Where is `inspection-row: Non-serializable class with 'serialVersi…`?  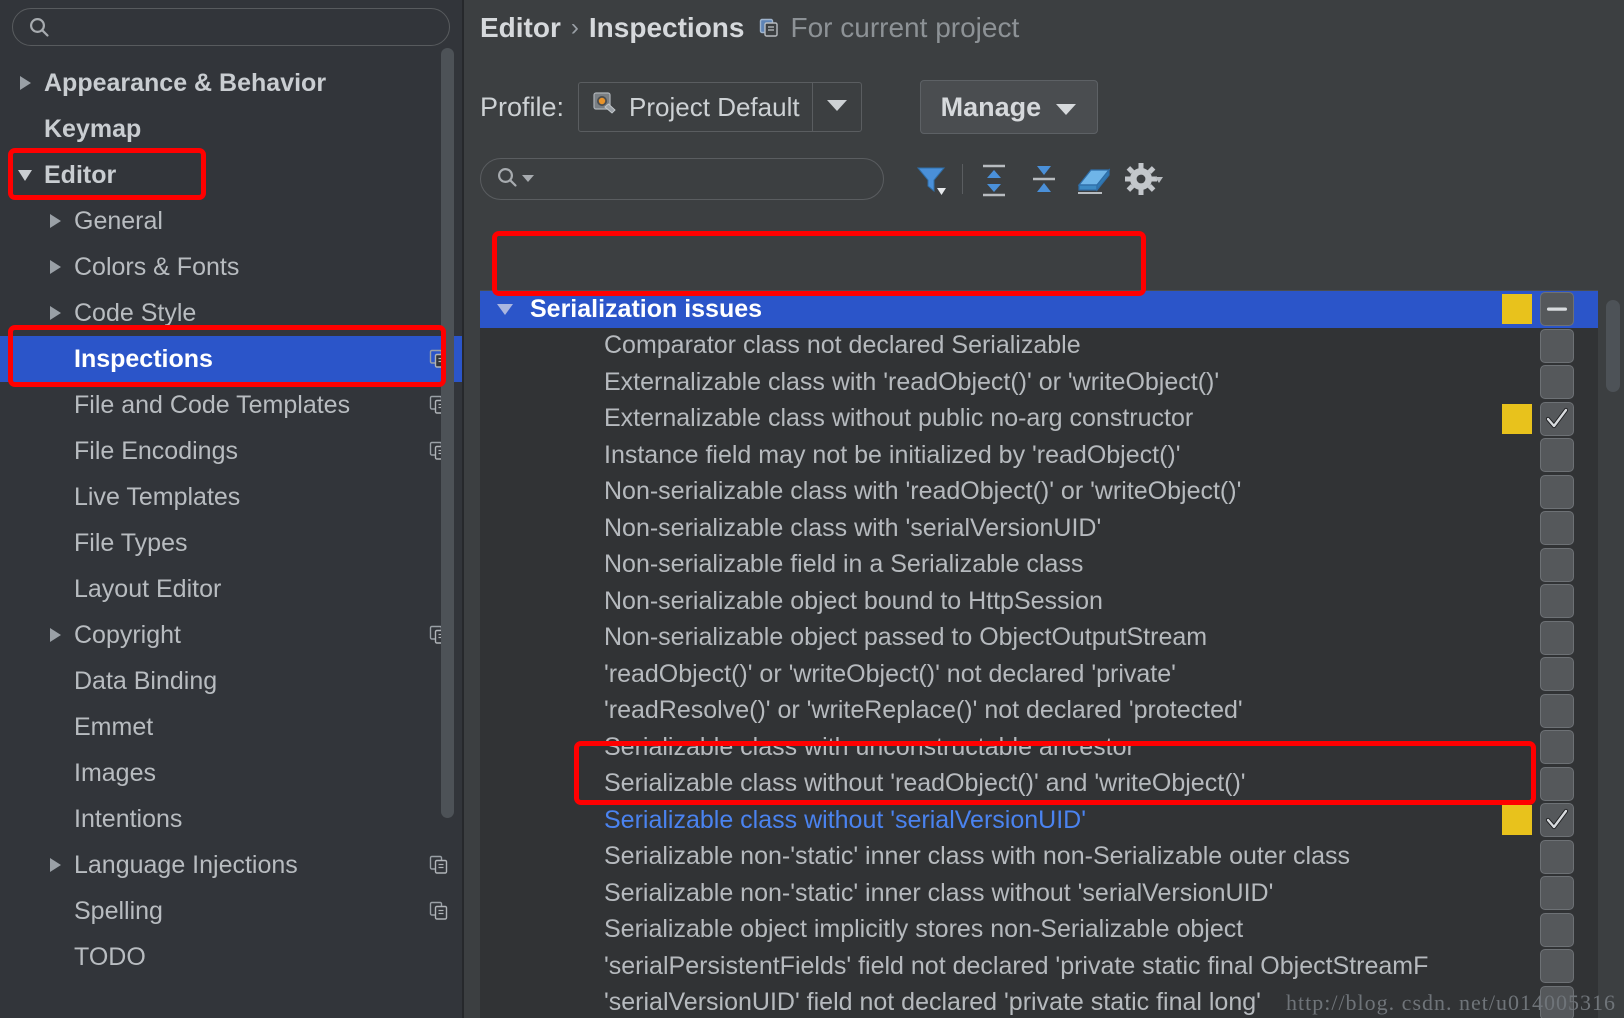 inspection-row: Non-serializable class with 'serialVersi… is located at coordinates (1052, 528).